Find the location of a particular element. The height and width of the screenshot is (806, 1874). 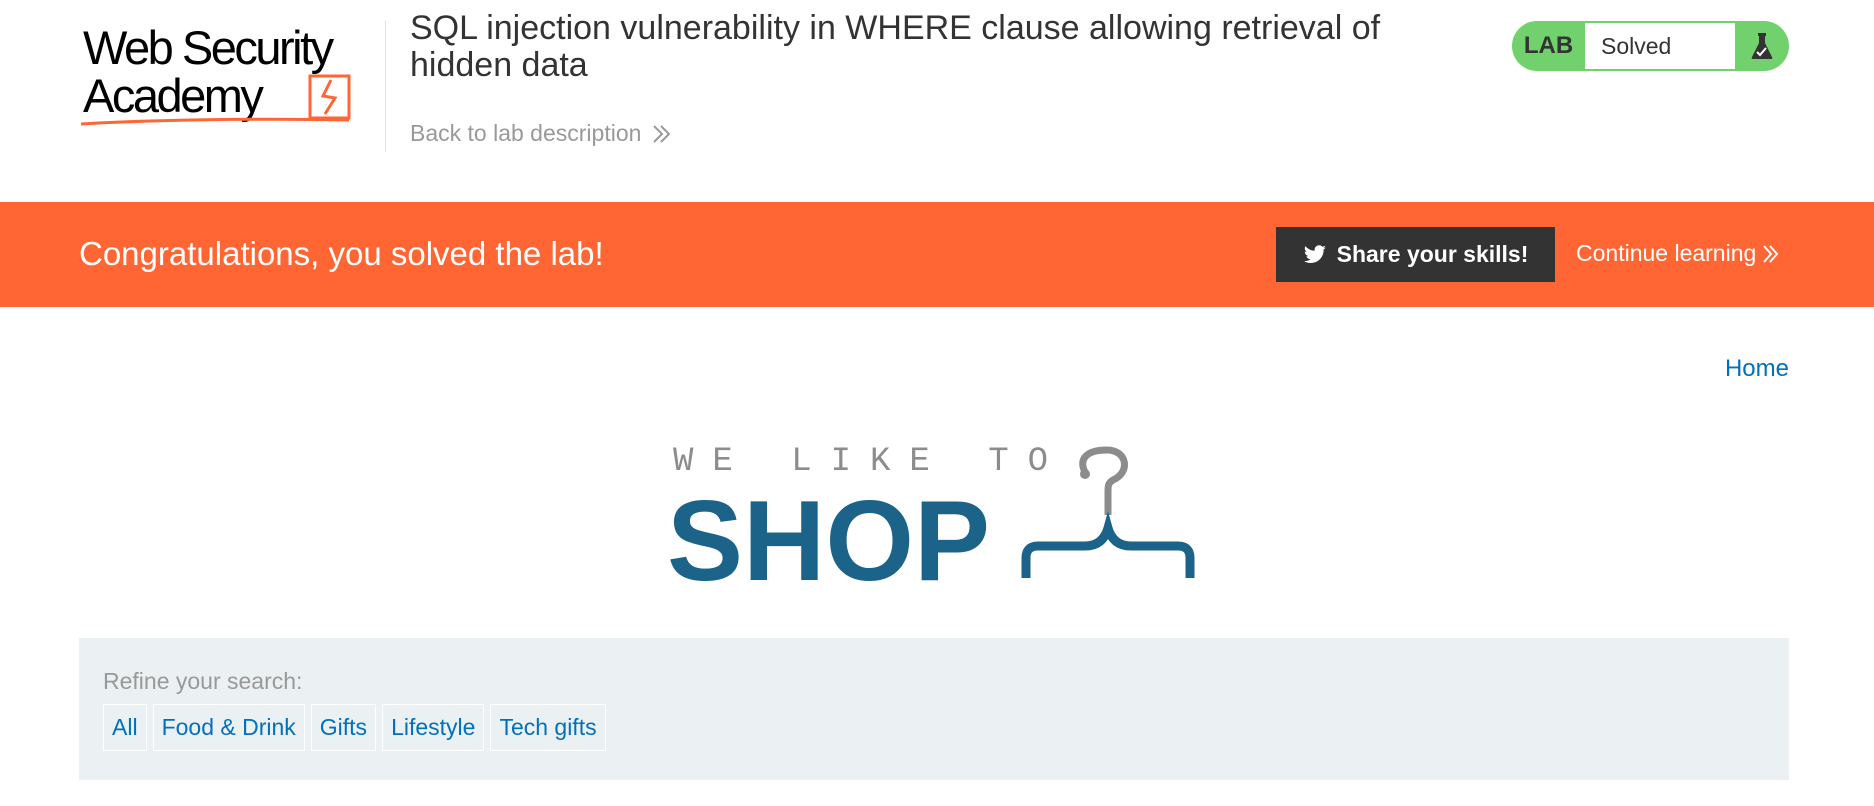

svg-text: Academy is located at coordinates (173, 95).